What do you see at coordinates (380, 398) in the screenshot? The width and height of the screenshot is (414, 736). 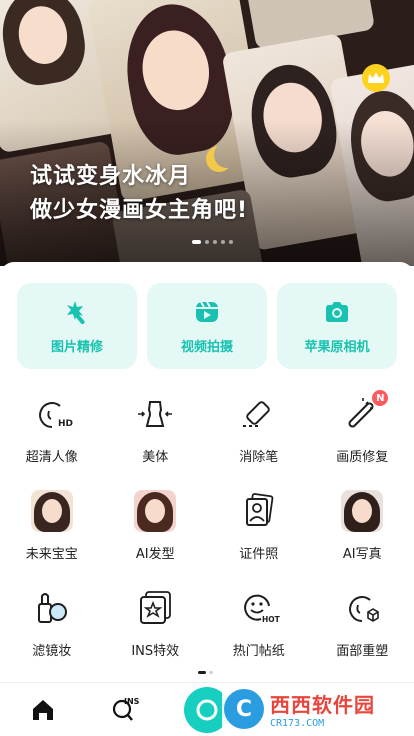 I see `new-badge: N` at bounding box center [380, 398].